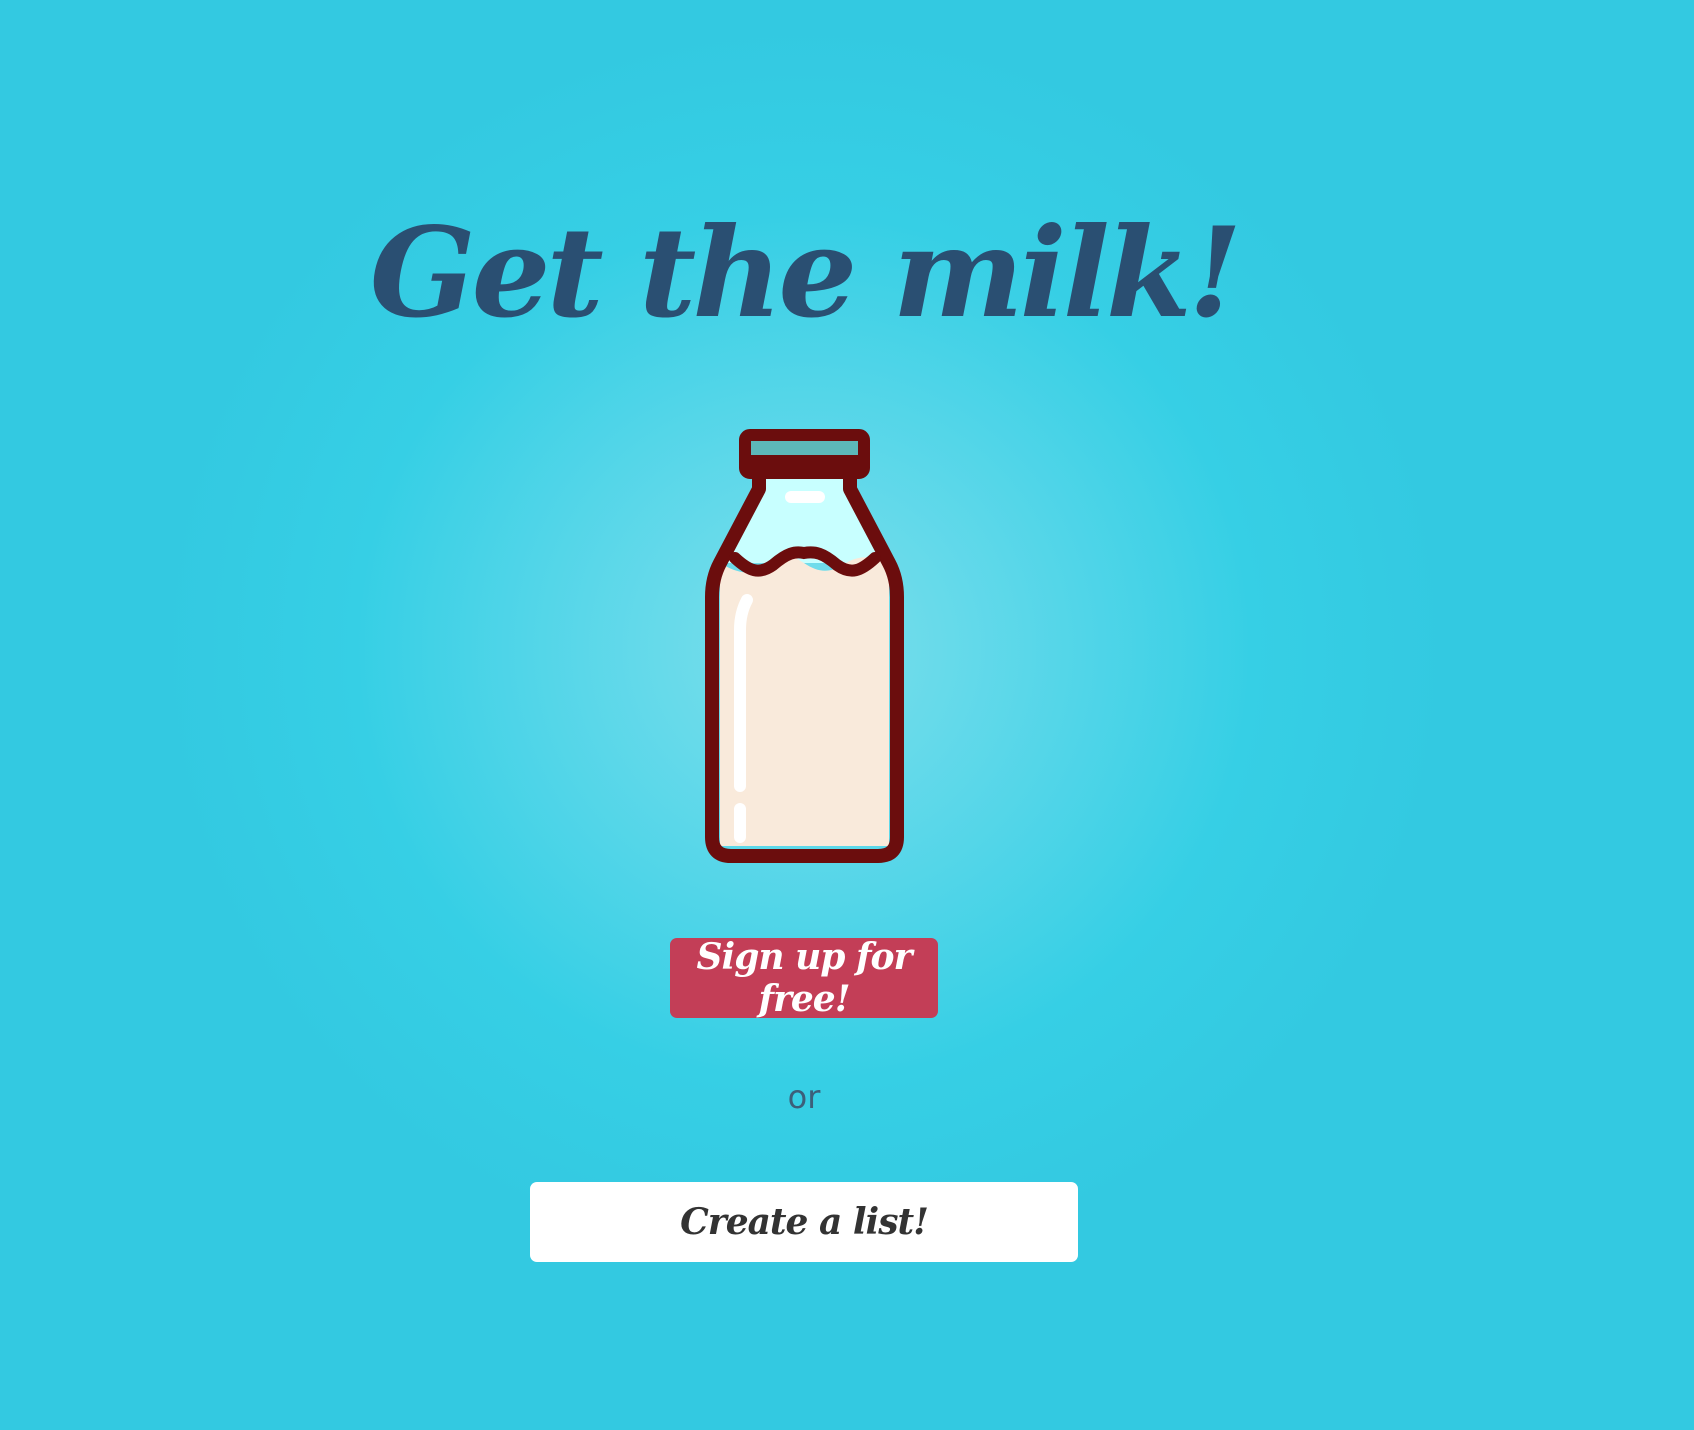 Image resolution: width=1694 pixels, height=1430 pixels. What do you see at coordinates (804, 978) in the screenshot?
I see `signup-button: Sign up for free!` at bounding box center [804, 978].